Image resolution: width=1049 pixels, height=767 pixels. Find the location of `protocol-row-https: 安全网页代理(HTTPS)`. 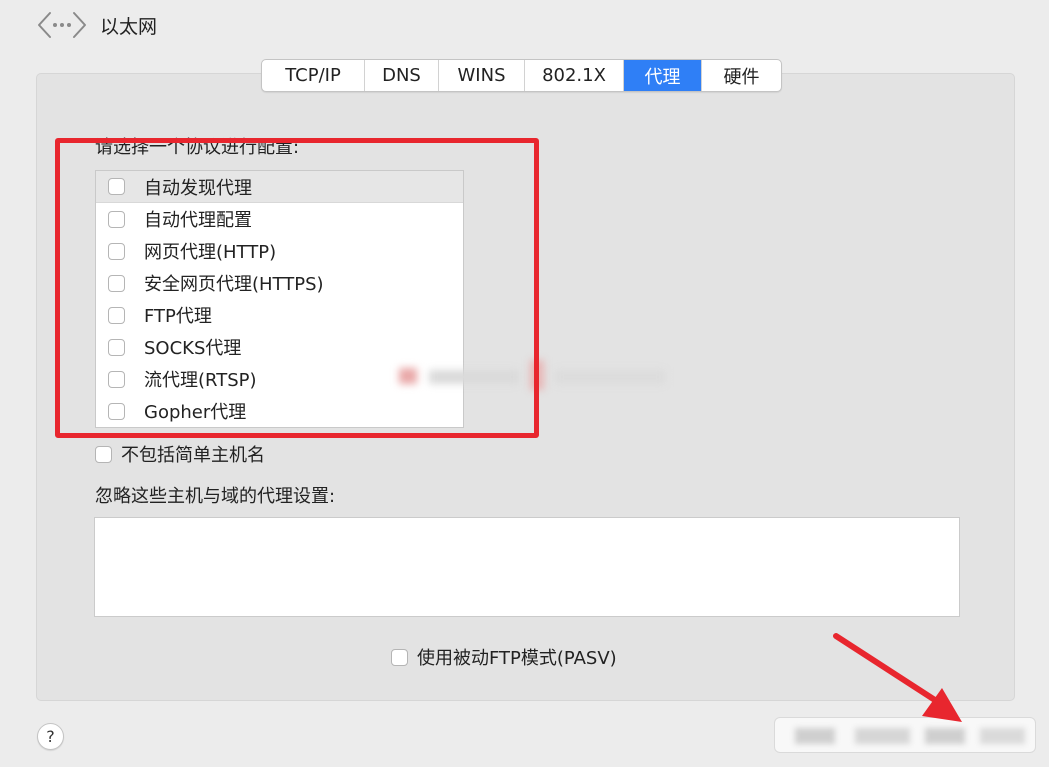

protocol-row-https: 安全网页代理(HTTPS) is located at coordinates (279, 283).